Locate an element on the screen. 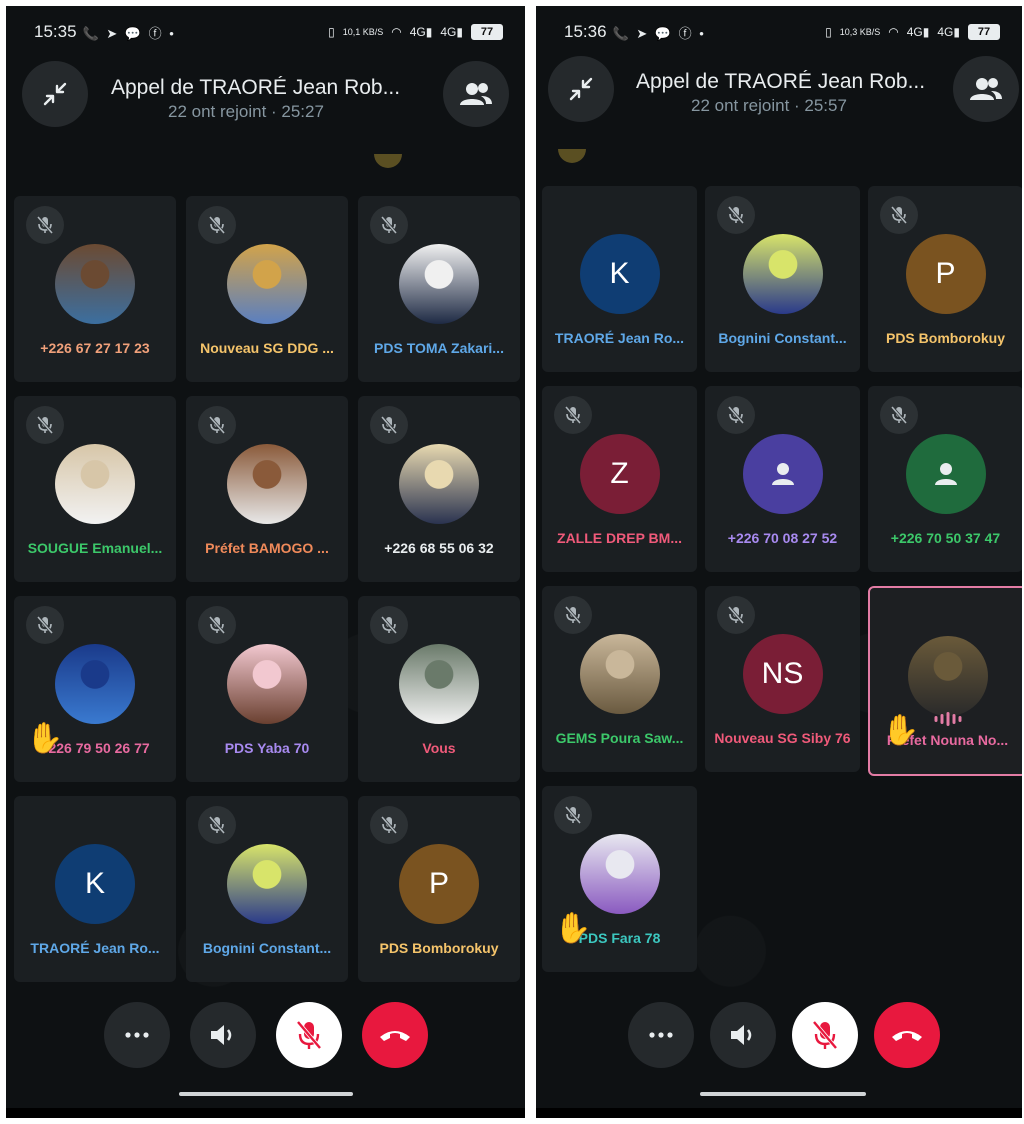 The width and height of the screenshot is (1024, 1124). participant-tile: PDS Fara 78 ✋ is located at coordinates (619, 879).